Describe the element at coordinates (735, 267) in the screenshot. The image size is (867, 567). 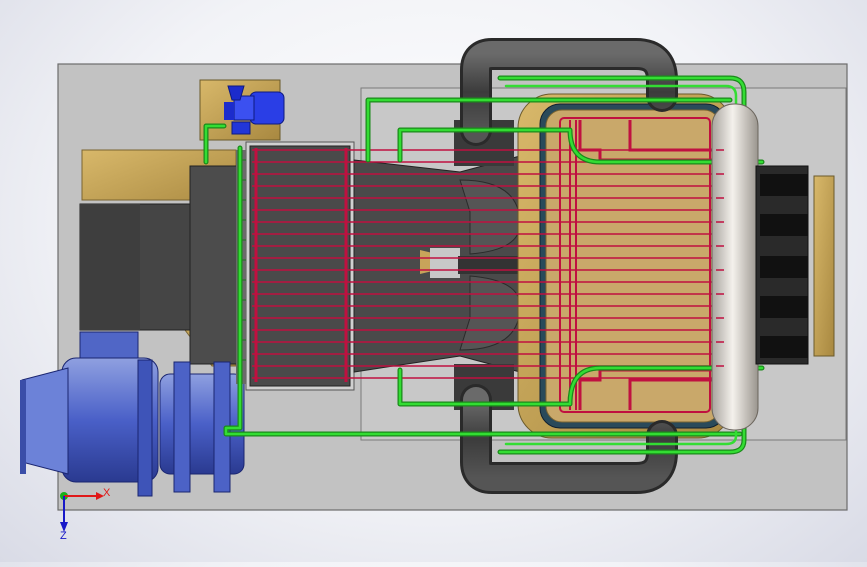
I see `steam-drum` at that location.